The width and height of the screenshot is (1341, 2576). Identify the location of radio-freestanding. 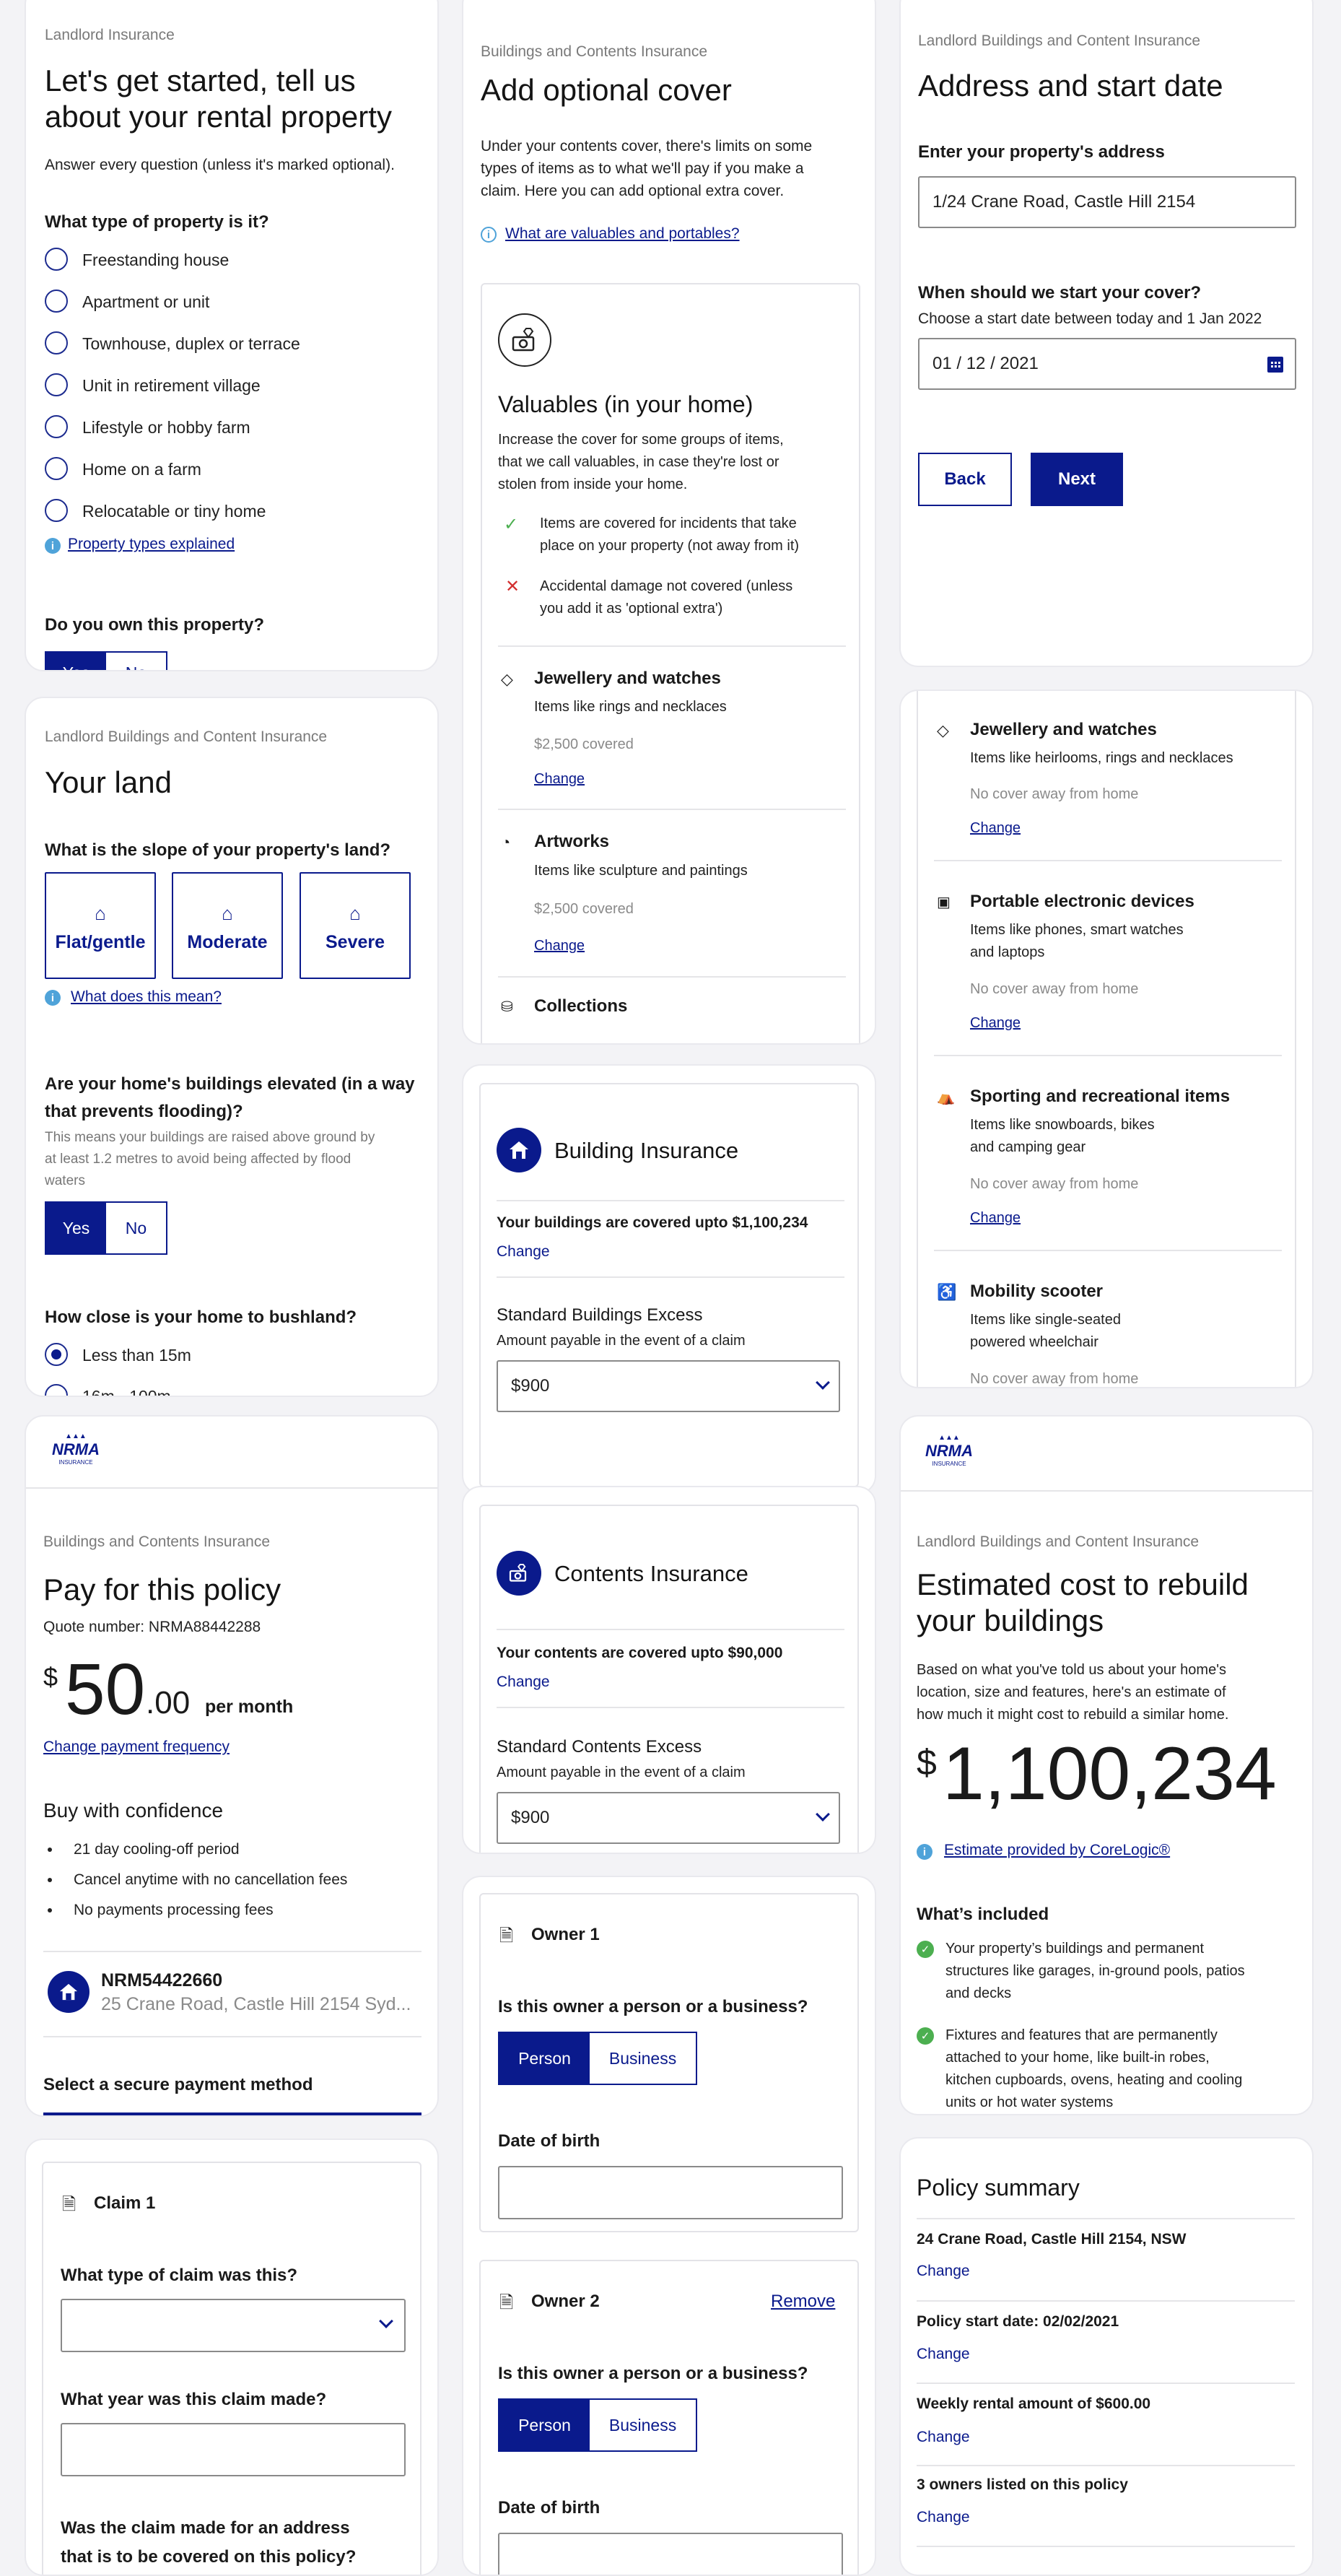
(56, 259).